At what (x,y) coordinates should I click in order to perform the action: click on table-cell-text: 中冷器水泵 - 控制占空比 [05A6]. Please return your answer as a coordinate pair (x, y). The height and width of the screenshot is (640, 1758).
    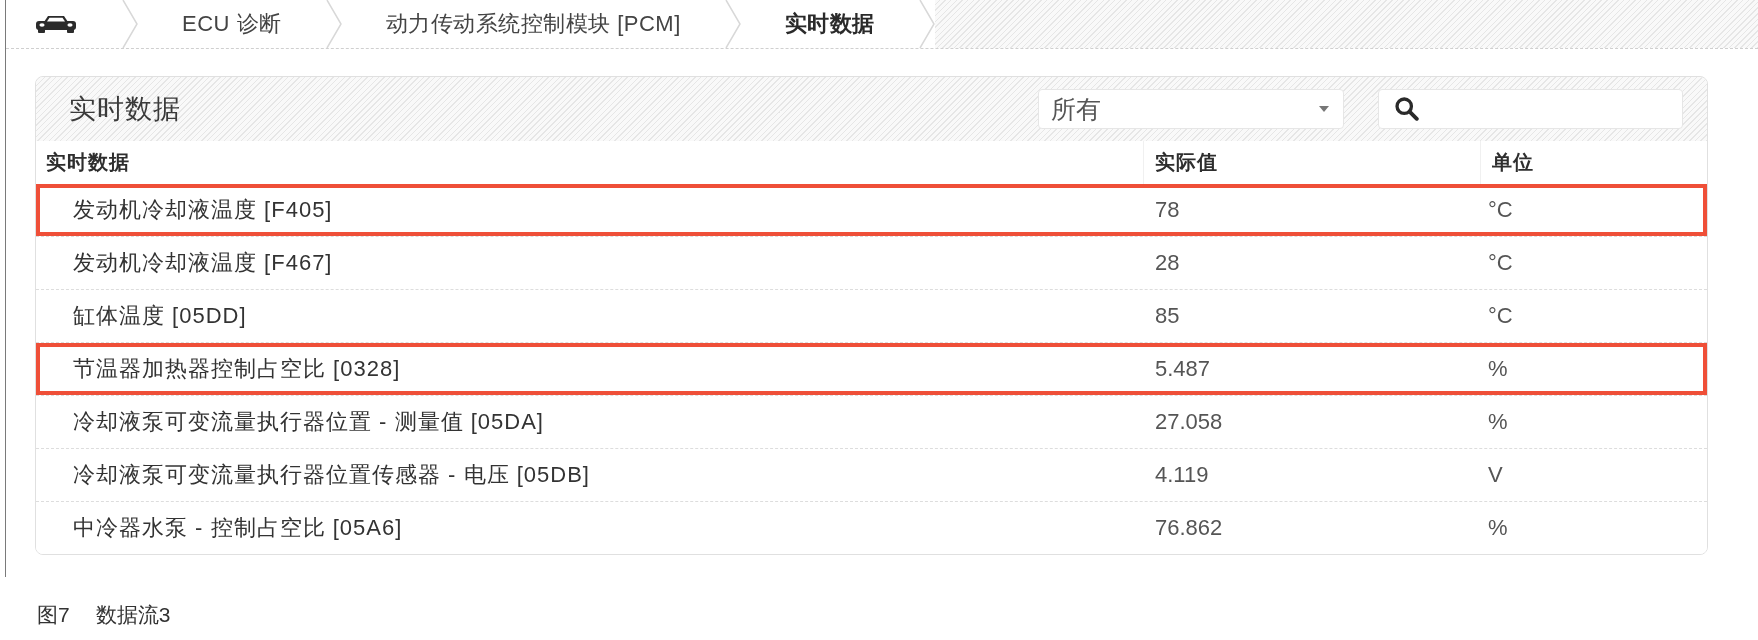
    Looking at the image, I should click on (238, 528).